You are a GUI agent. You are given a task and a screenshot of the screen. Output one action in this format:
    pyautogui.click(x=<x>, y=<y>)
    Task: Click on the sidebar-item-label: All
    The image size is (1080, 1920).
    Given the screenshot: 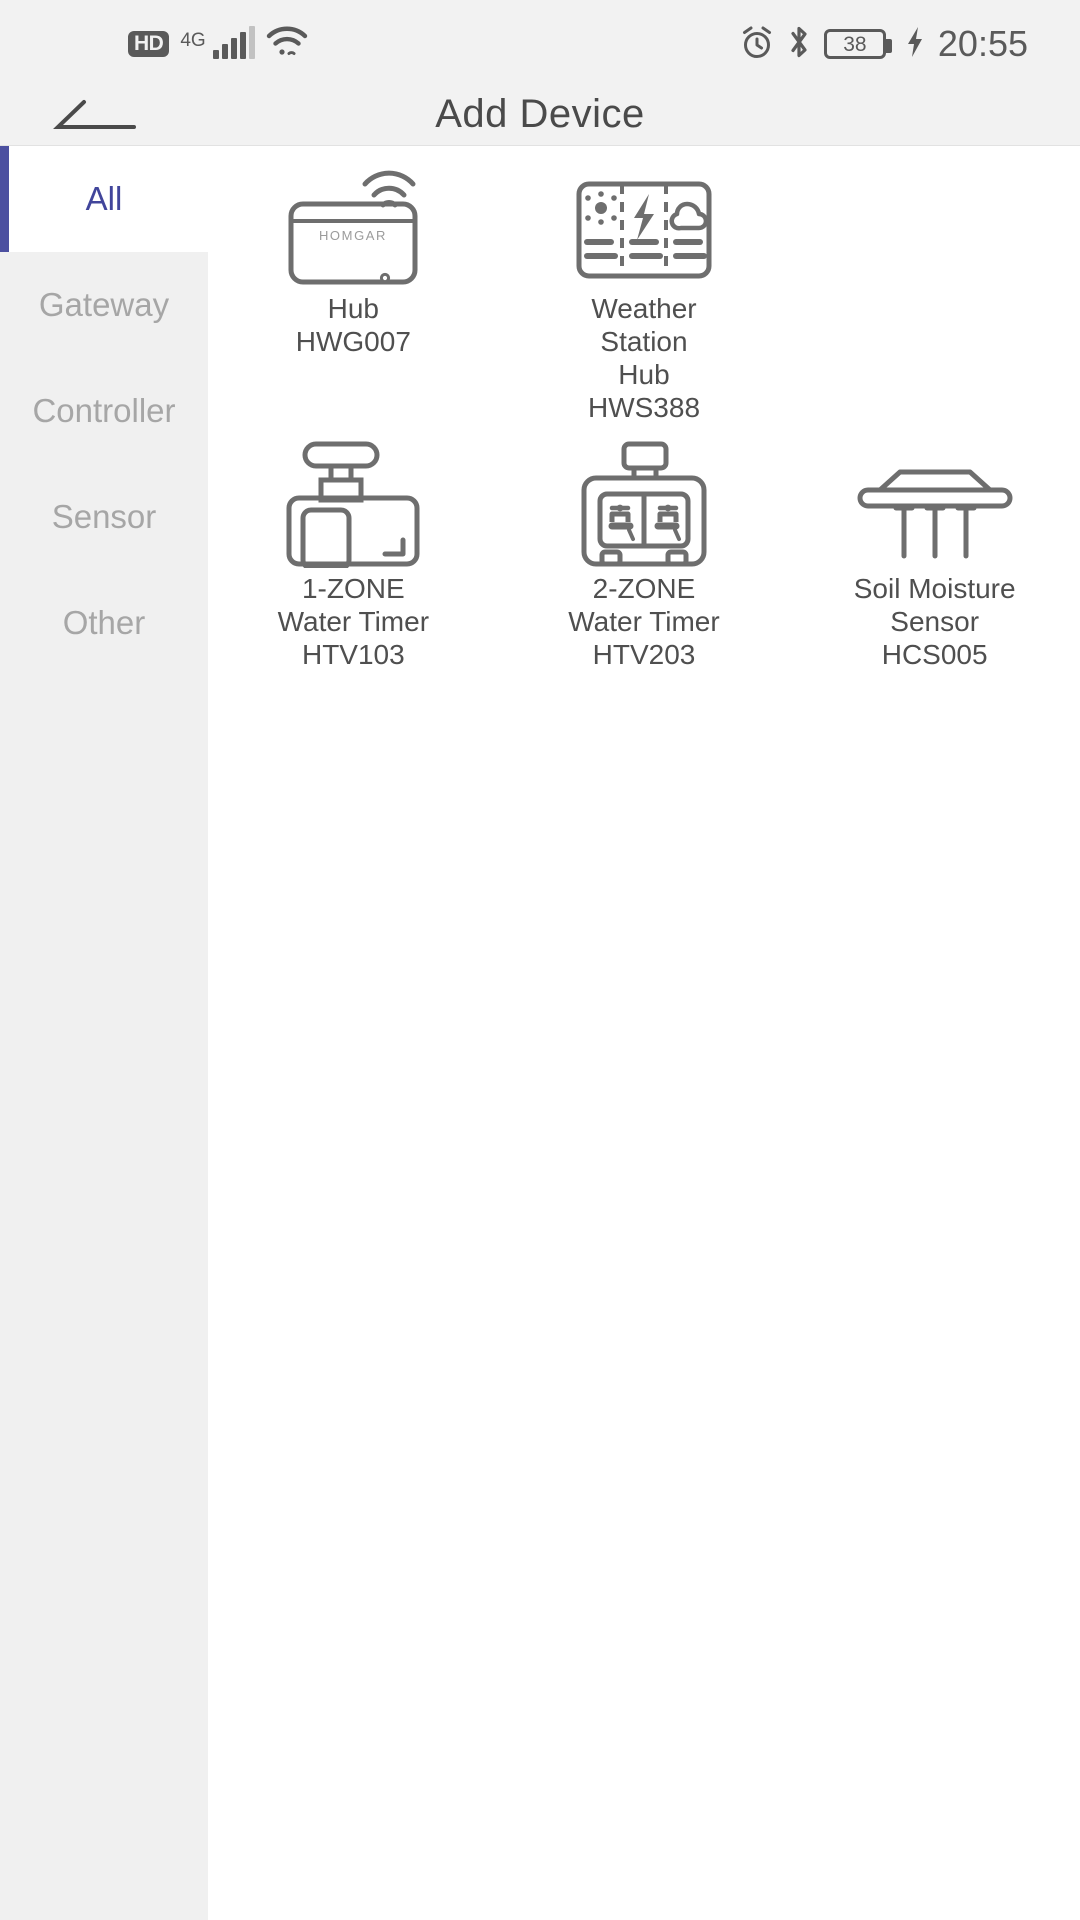 What is the action you would take?
    pyautogui.click(x=104, y=198)
    